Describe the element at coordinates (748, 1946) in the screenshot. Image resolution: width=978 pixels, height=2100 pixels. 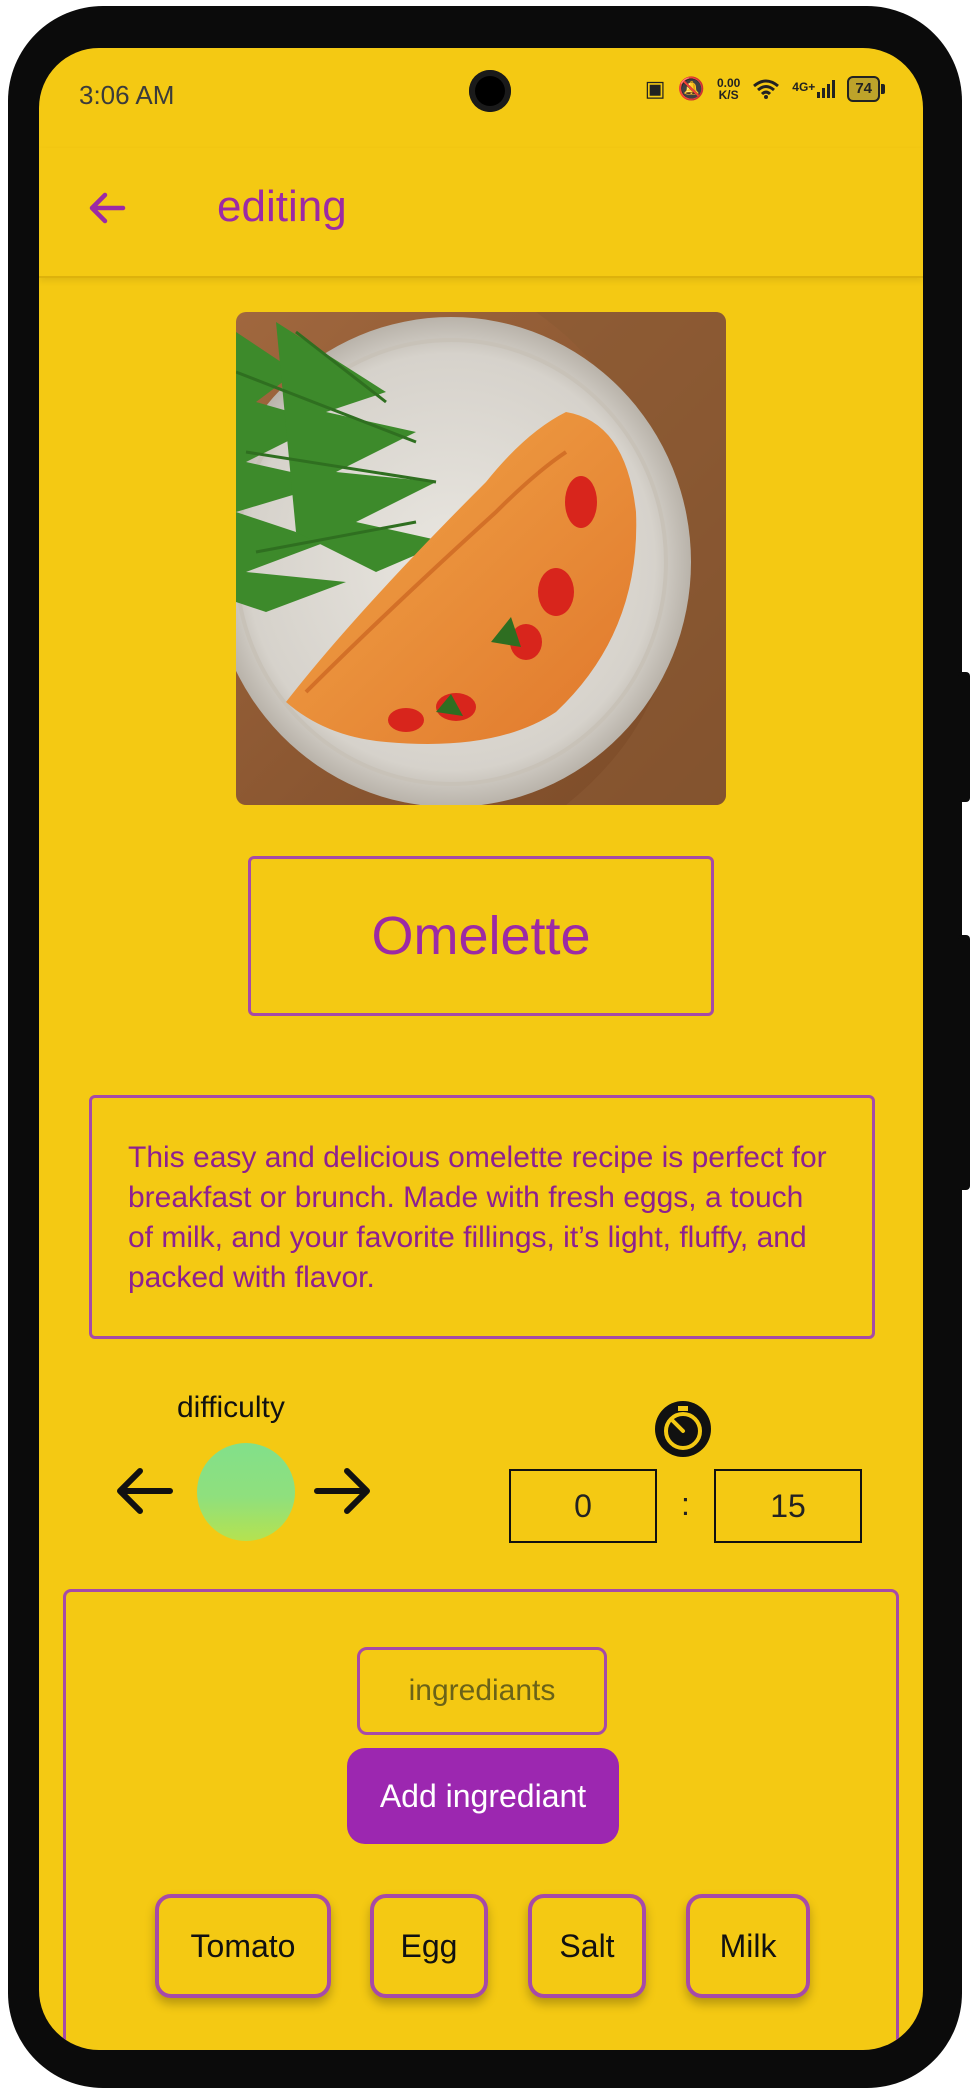
I see `ingredient-chip-milk: Milk` at that location.